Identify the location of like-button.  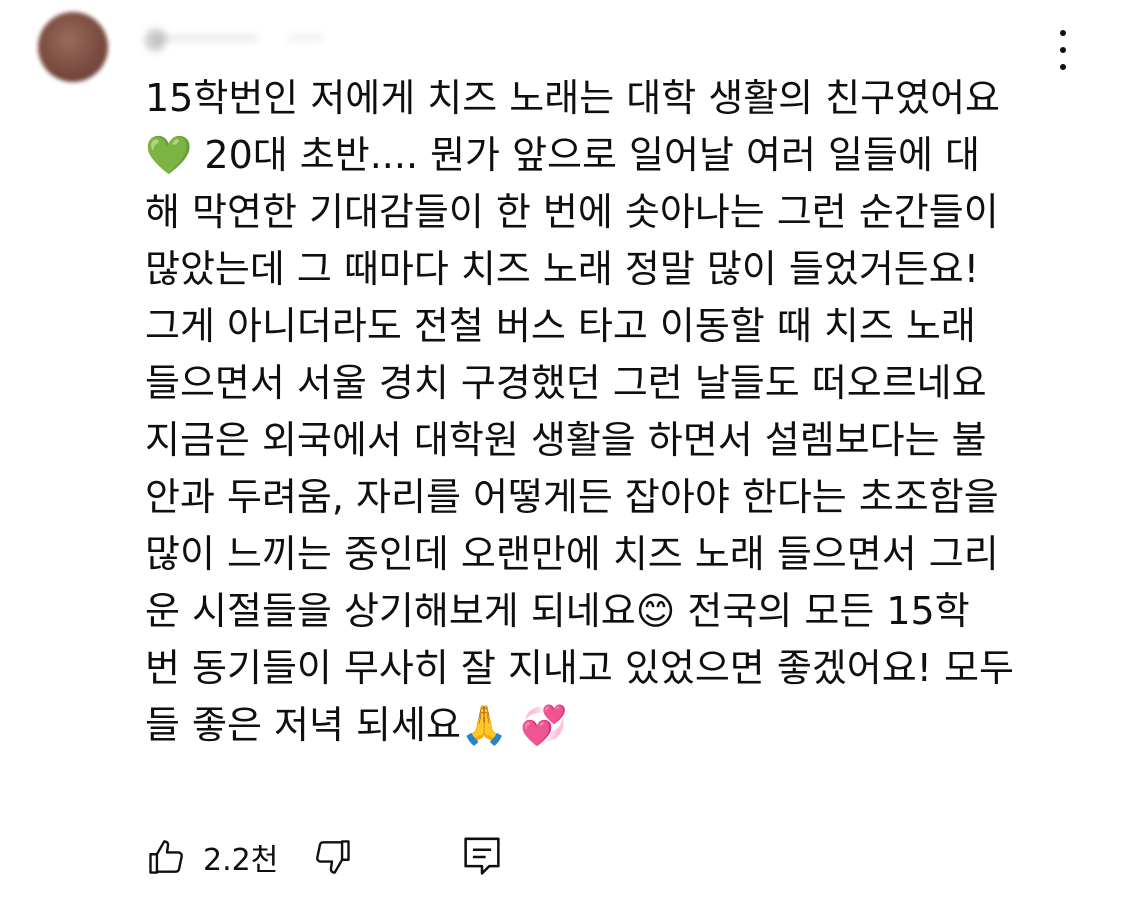
(167, 857).